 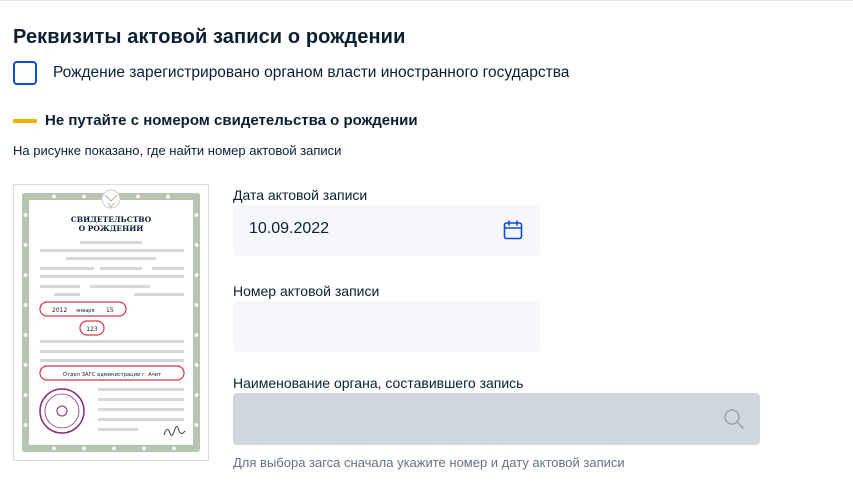 I want to click on certificate-title-1: СВИДЕТЕЛЬСТВО, so click(x=111, y=219).